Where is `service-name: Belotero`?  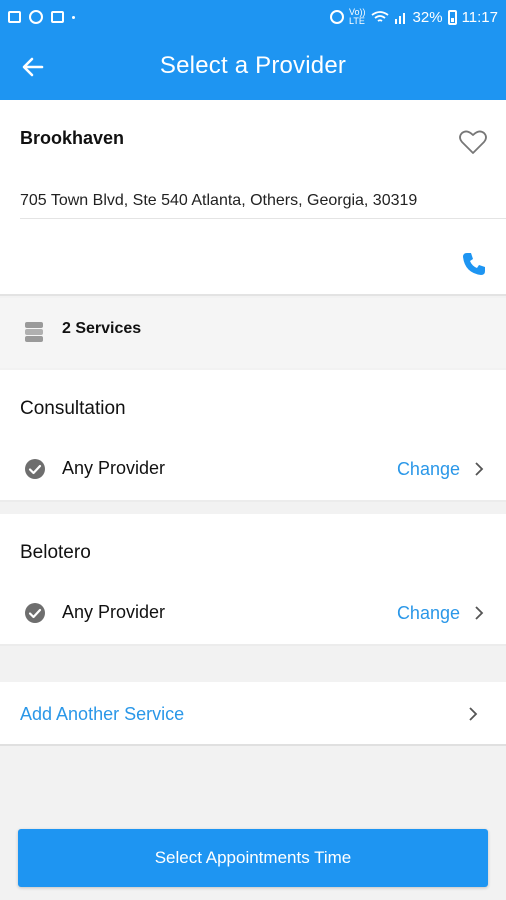
service-name: Belotero is located at coordinates (55, 552).